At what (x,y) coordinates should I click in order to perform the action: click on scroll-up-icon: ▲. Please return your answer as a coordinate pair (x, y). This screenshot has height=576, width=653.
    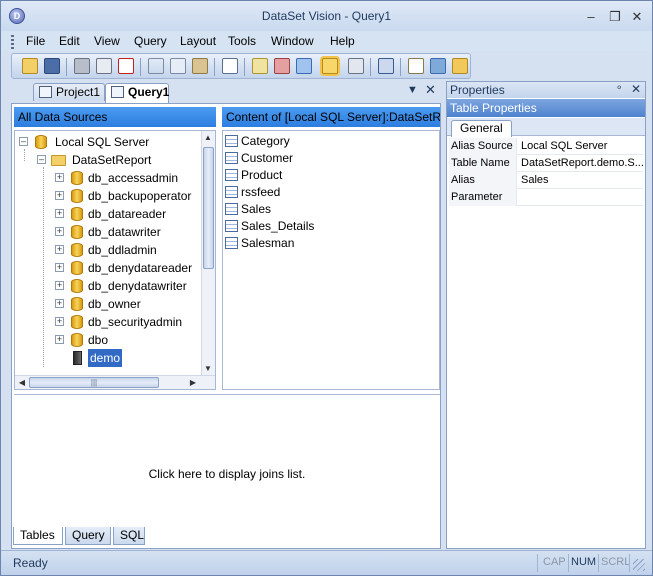
    Looking at the image, I should click on (208, 137).